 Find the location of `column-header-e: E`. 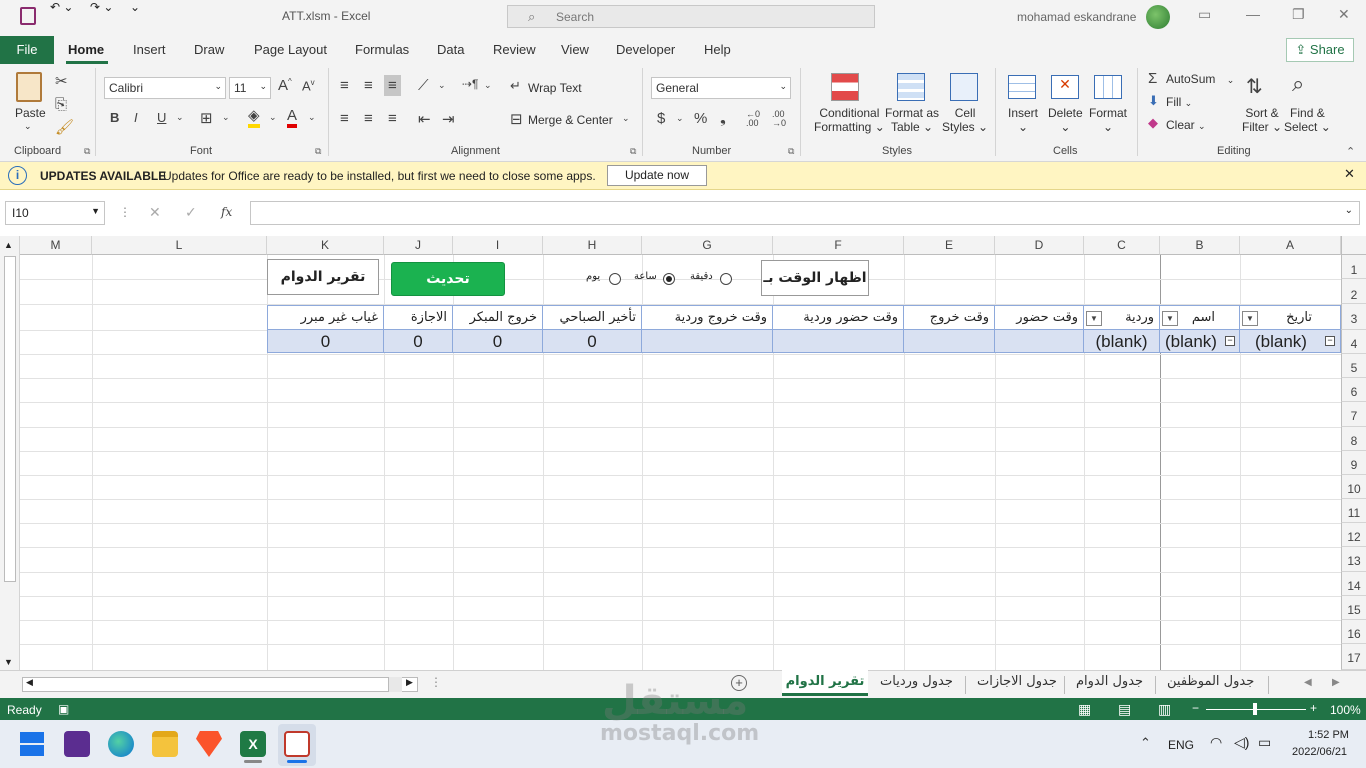

column-header-e: E is located at coordinates (949, 245).